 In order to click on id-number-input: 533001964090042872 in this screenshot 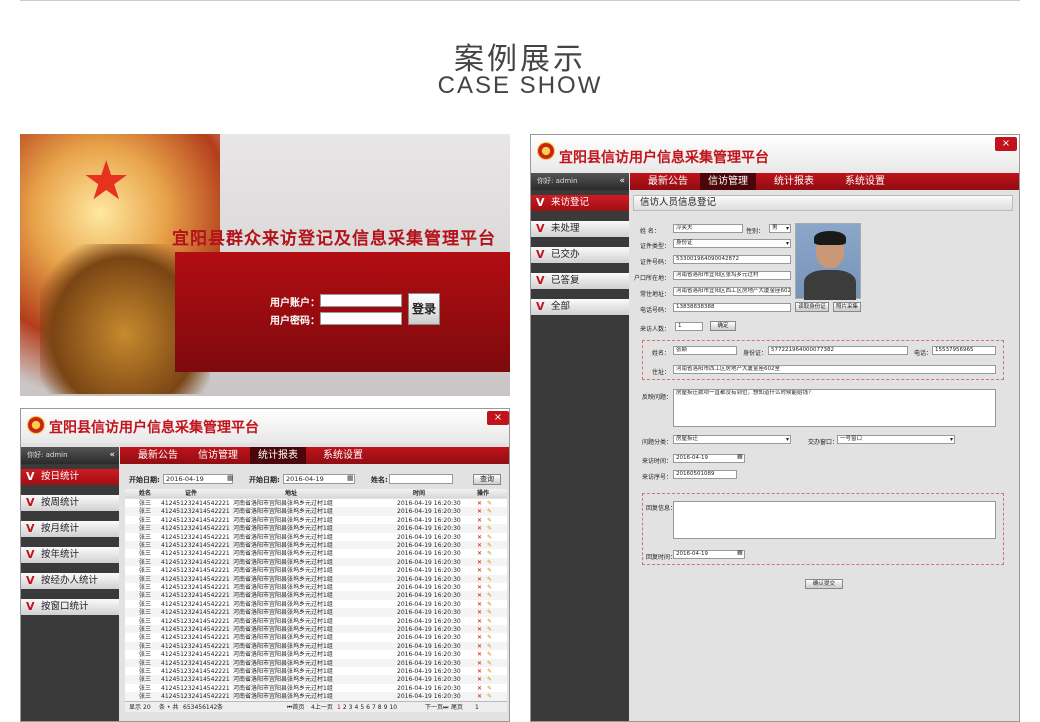, I will do `click(732, 259)`.